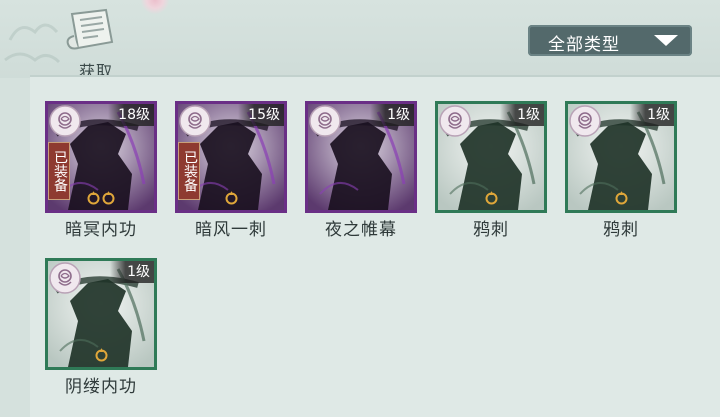 The width and height of the screenshot is (720, 417). What do you see at coordinates (231, 230) in the screenshot?
I see `skill-name: 暗风一刺` at bounding box center [231, 230].